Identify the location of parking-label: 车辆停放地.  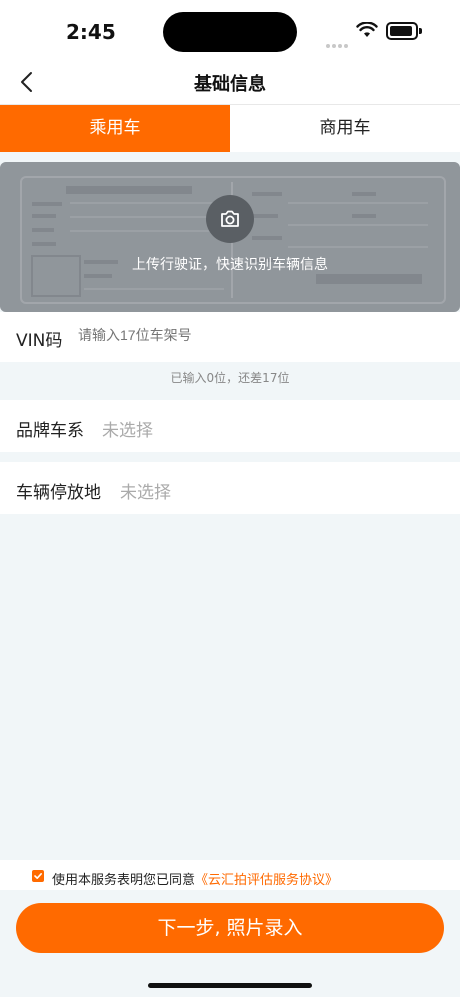
(58, 493).